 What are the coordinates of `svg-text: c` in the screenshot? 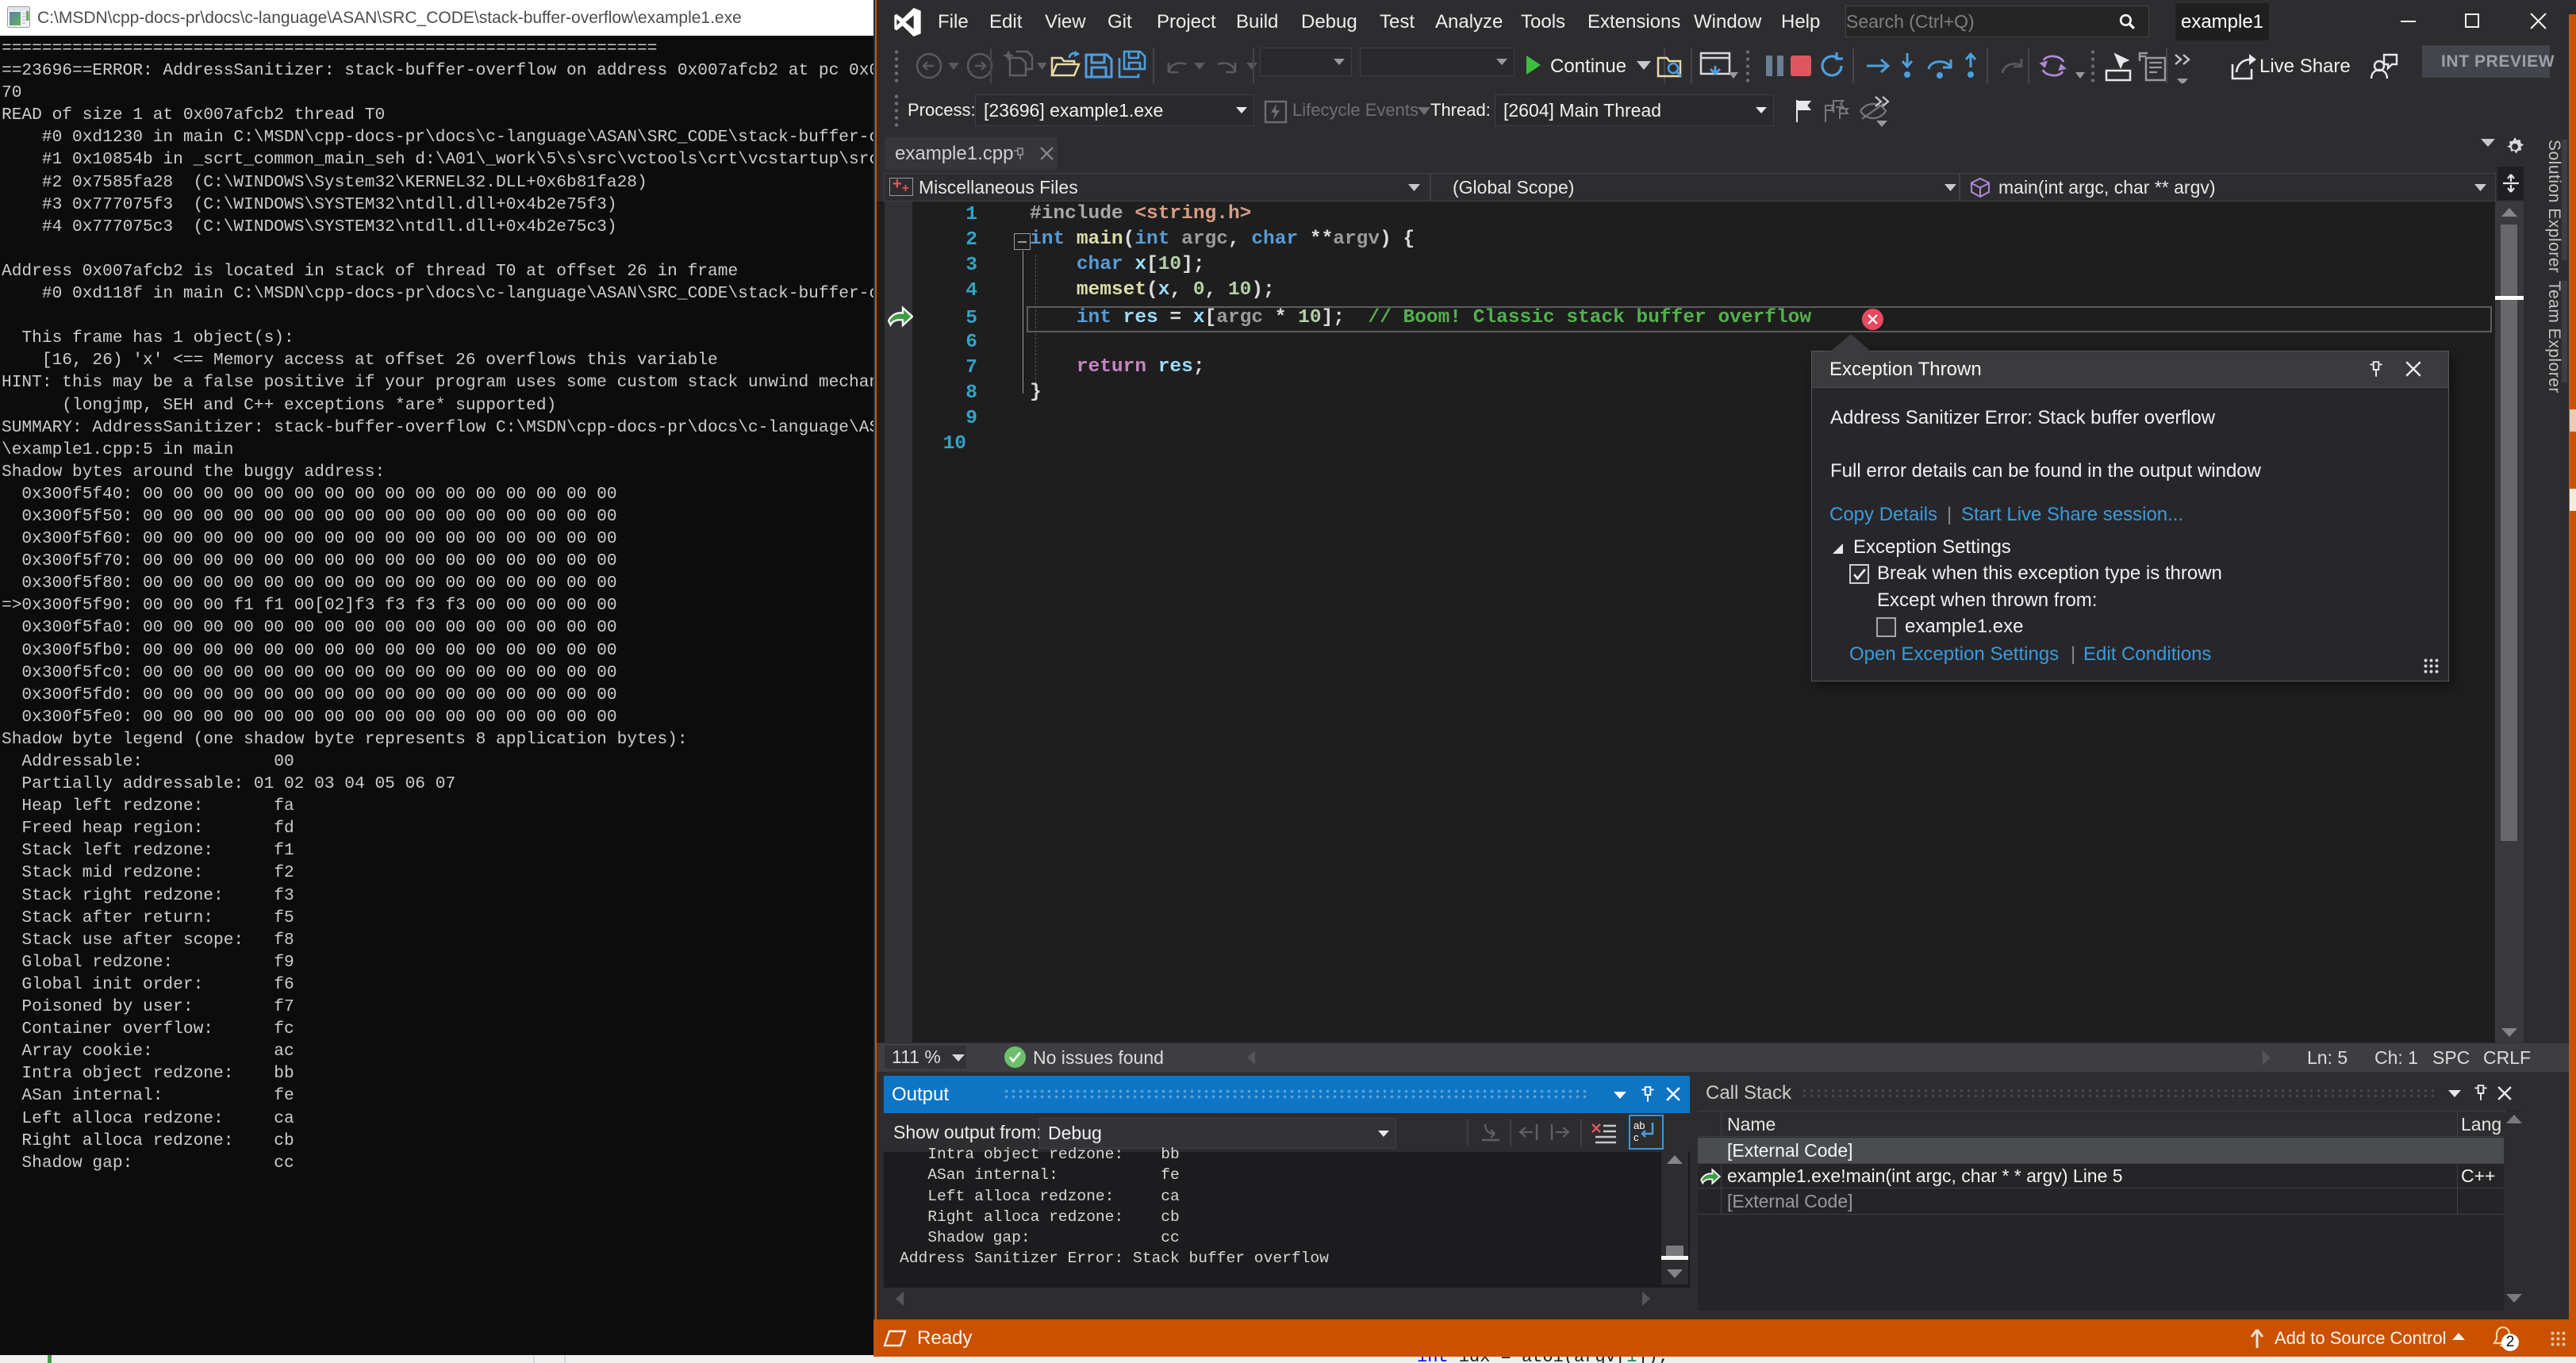 It's located at (1636, 1137).